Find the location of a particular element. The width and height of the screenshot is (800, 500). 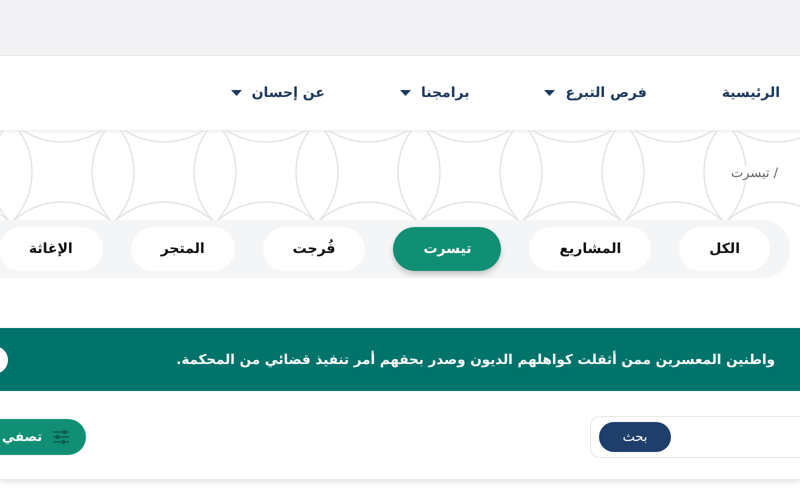

filter-tab: فُرجت is located at coordinates (314, 249).